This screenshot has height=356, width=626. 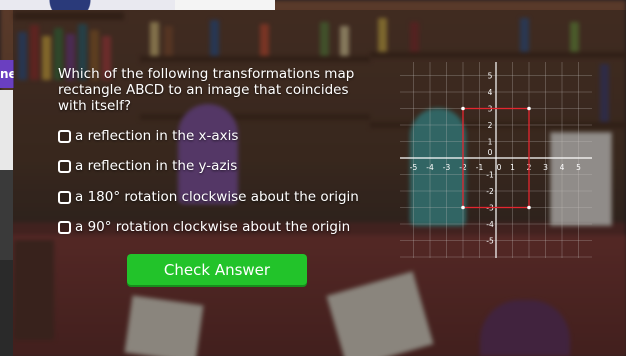 I want to click on x-tick-label: -4, so click(x=430, y=167).